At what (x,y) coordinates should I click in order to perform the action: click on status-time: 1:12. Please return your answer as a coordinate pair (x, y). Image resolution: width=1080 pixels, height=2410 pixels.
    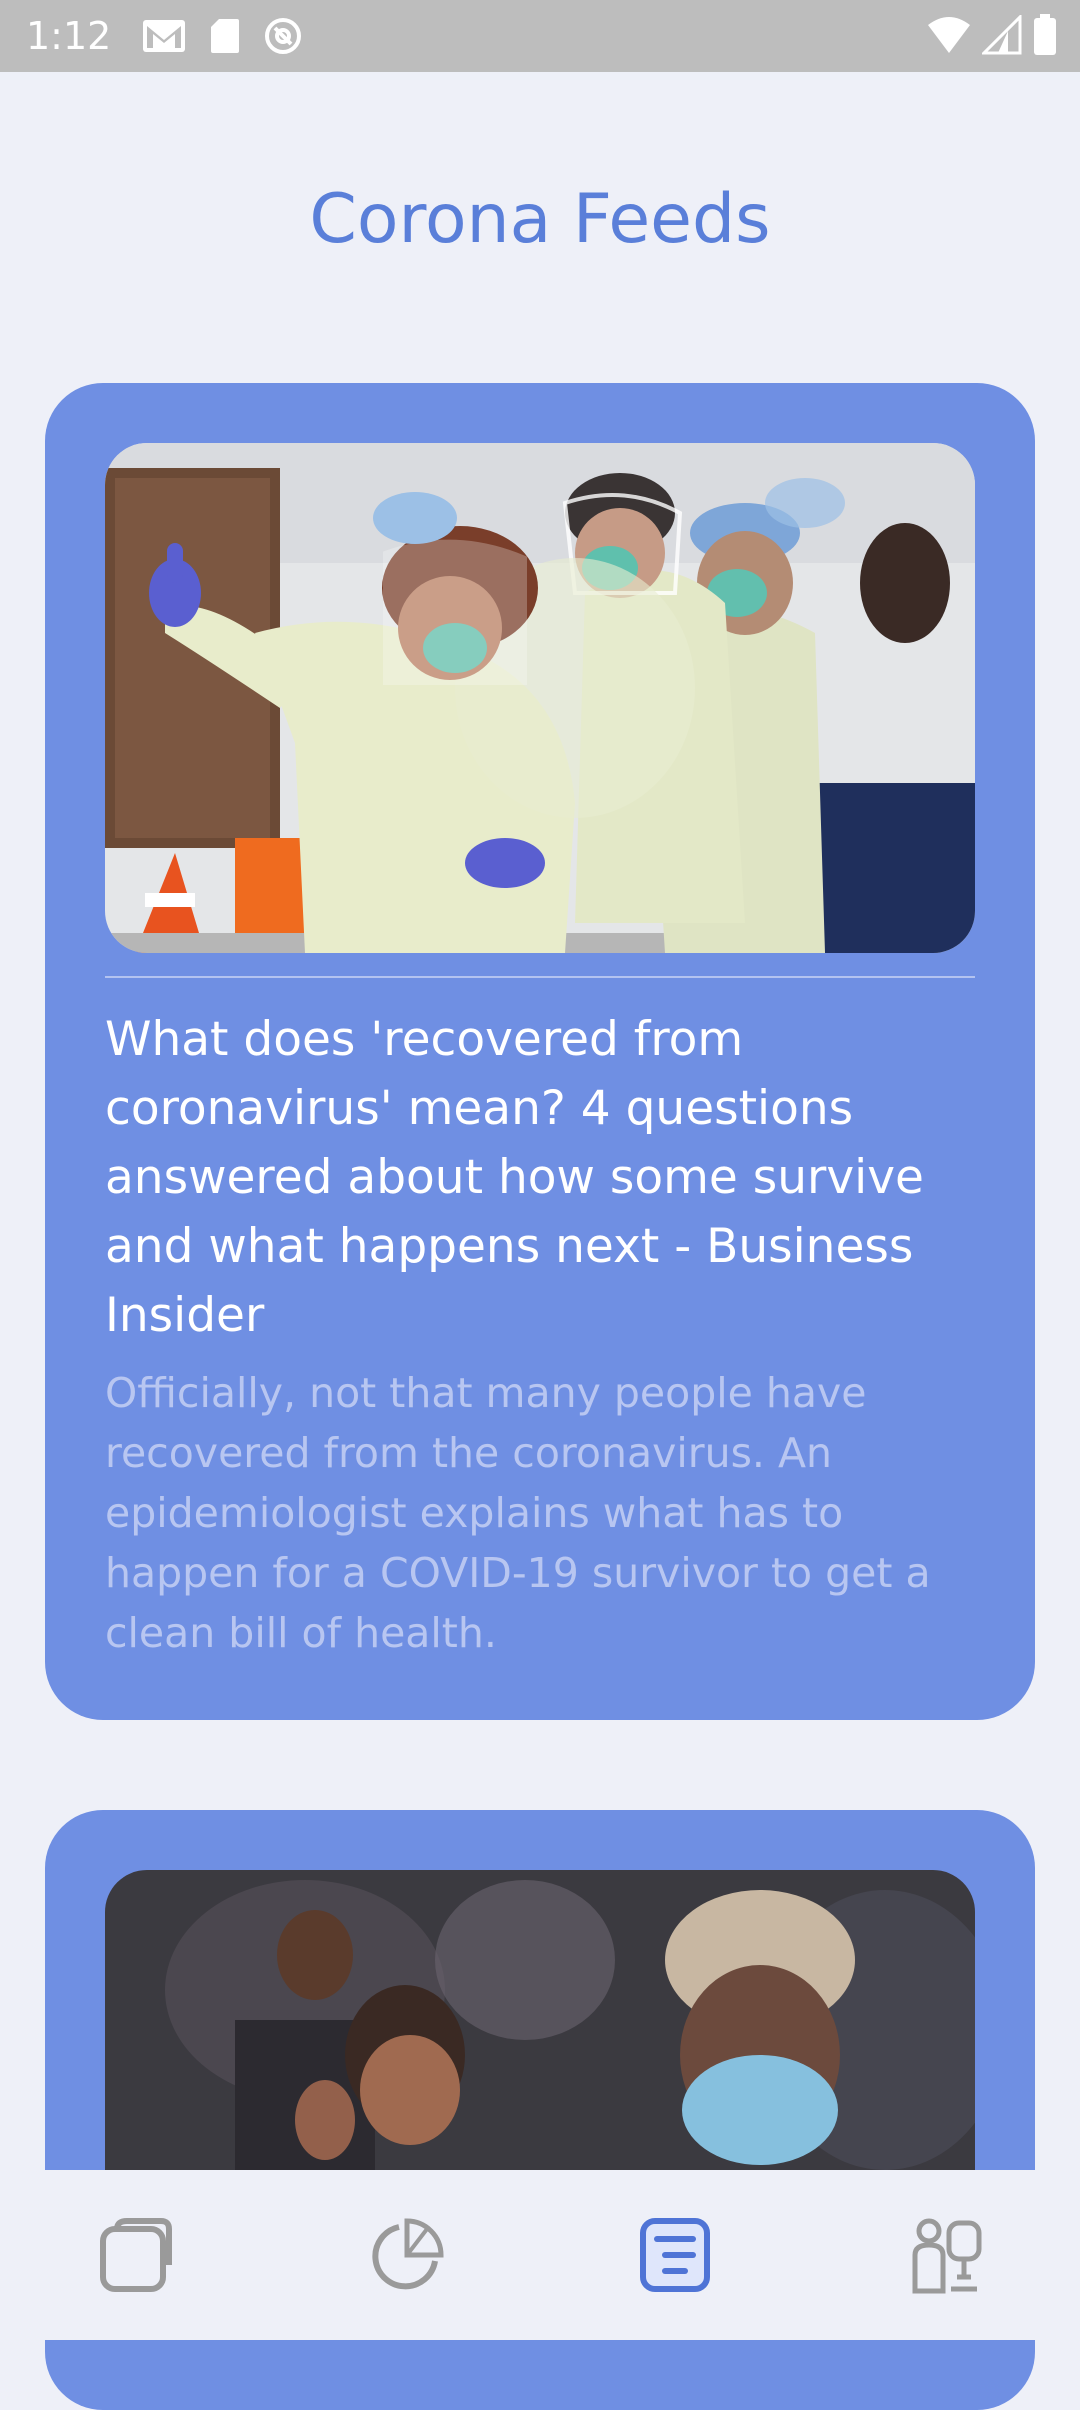
    Looking at the image, I should click on (69, 36).